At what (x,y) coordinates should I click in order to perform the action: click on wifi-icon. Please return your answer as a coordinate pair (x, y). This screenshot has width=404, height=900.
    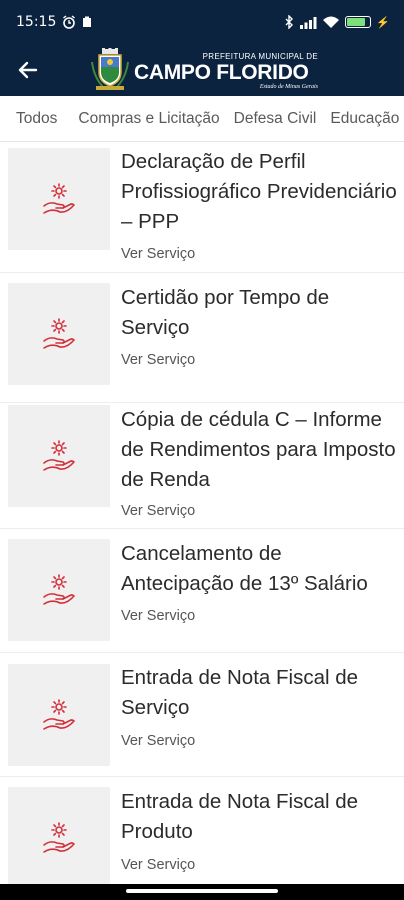
    Looking at the image, I should click on (331, 22).